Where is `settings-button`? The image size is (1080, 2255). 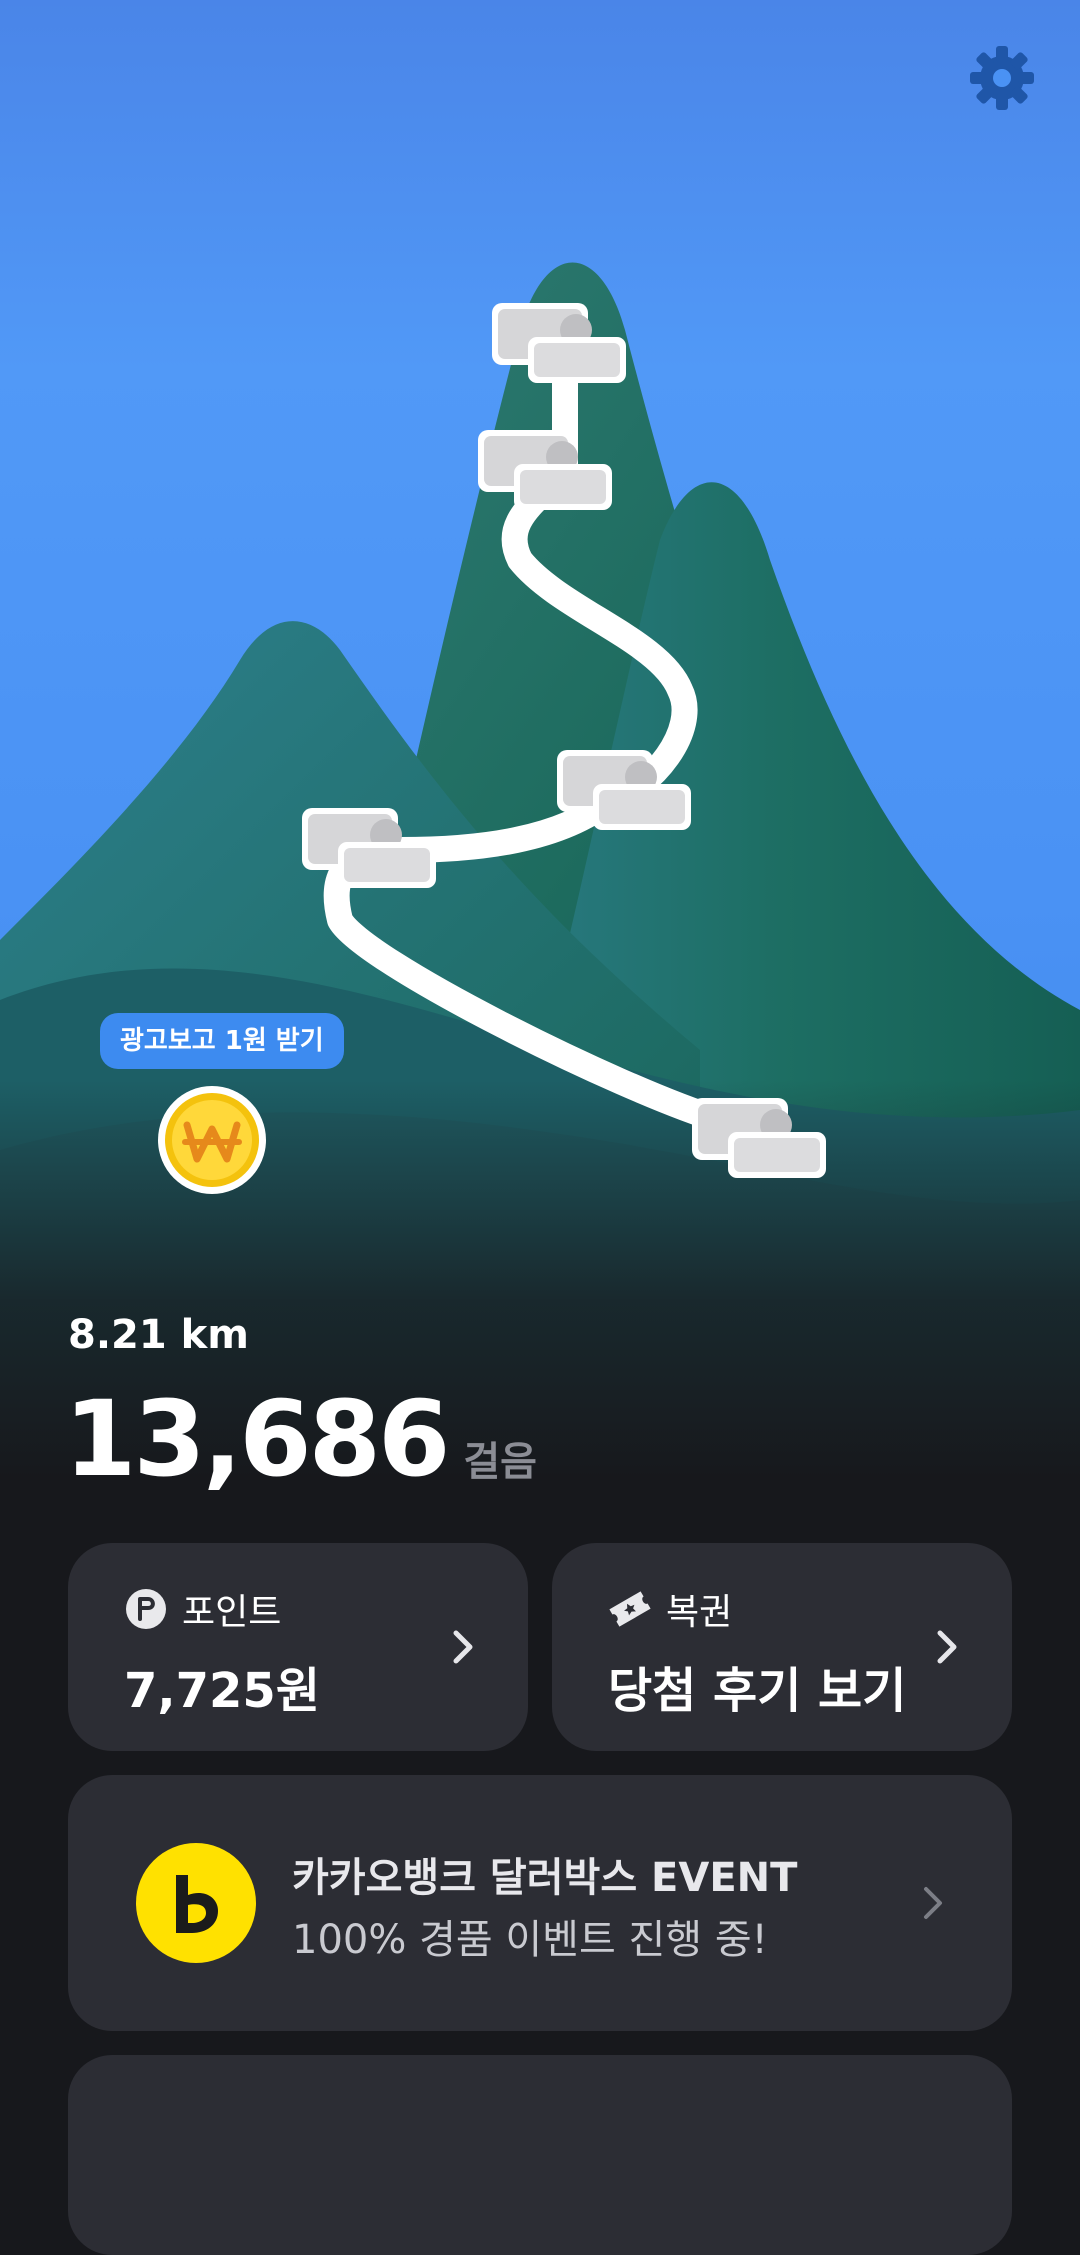
settings-button is located at coordinates (1002, 78).